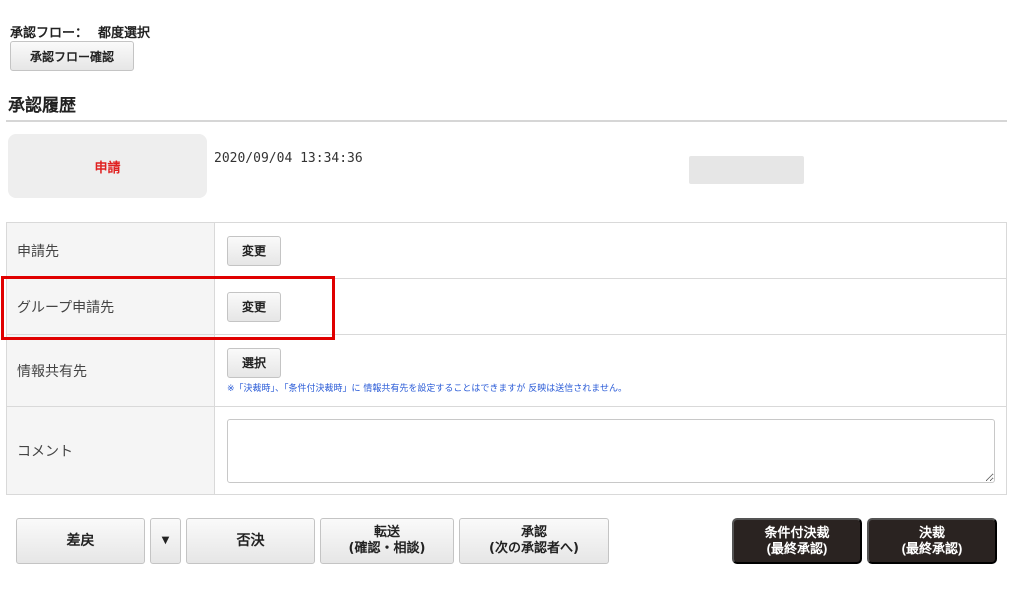  I want to click on group-recipient-label: グループ申請先, so click(110, 306).